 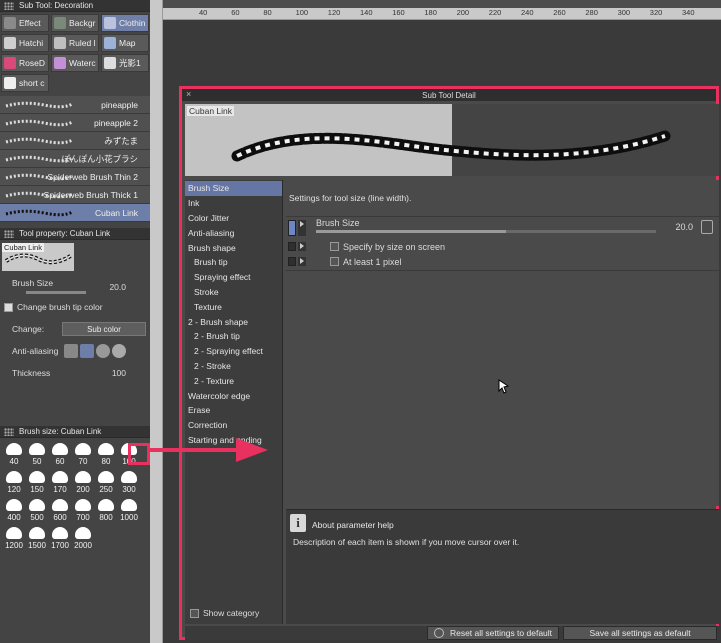 What do you see at coordinates (125, 23) in the screenshot?
I see `subtool-group-2: Clothin` at bounding box center [125, 23].